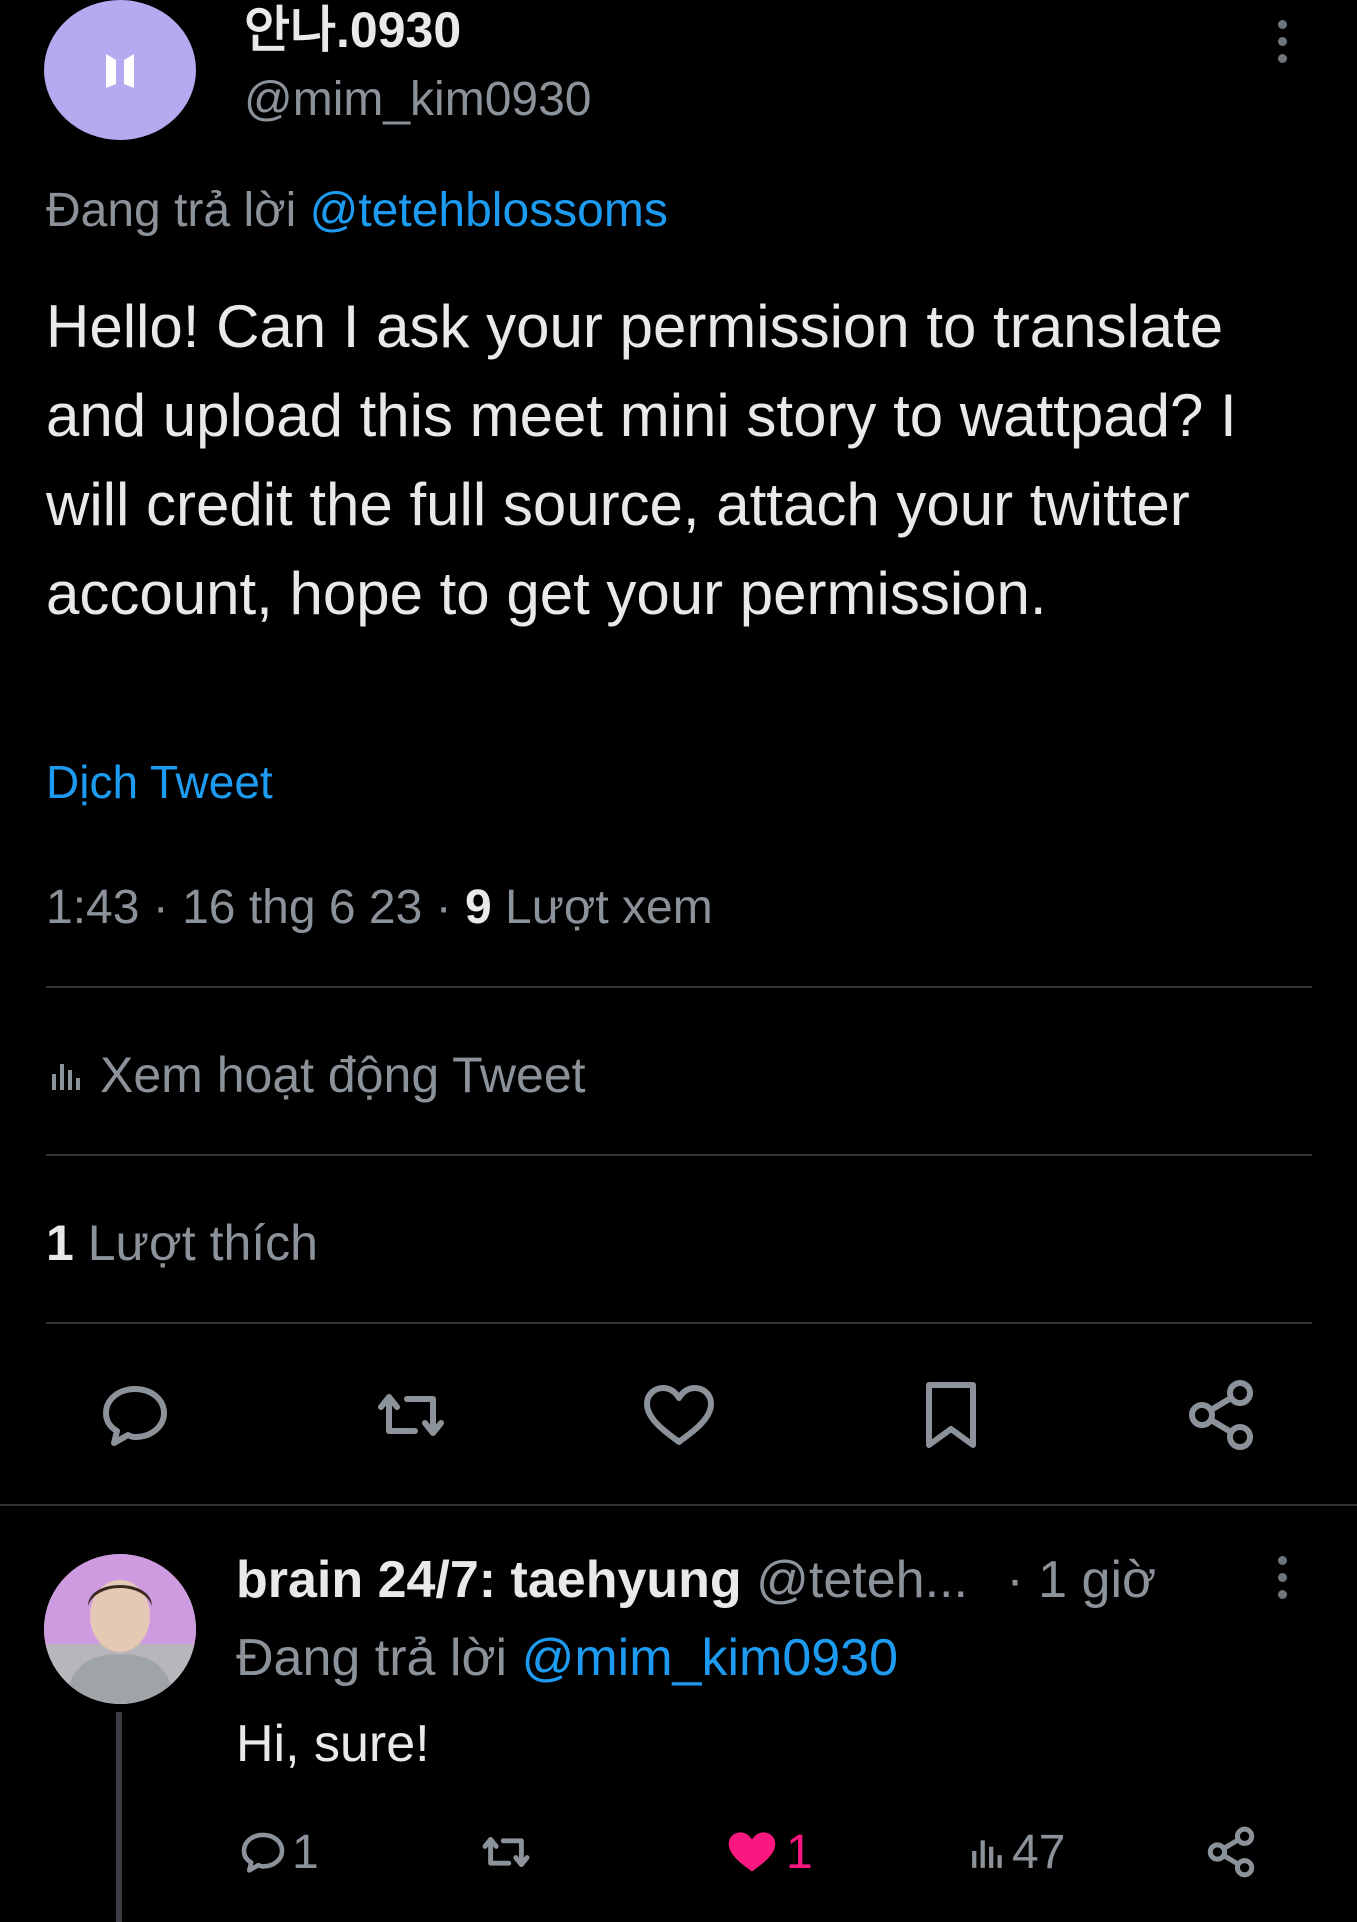 The image size is (1357, 1922). I want to click on activity-label: Xem hoạt động Tweet, so click(343, 1075).